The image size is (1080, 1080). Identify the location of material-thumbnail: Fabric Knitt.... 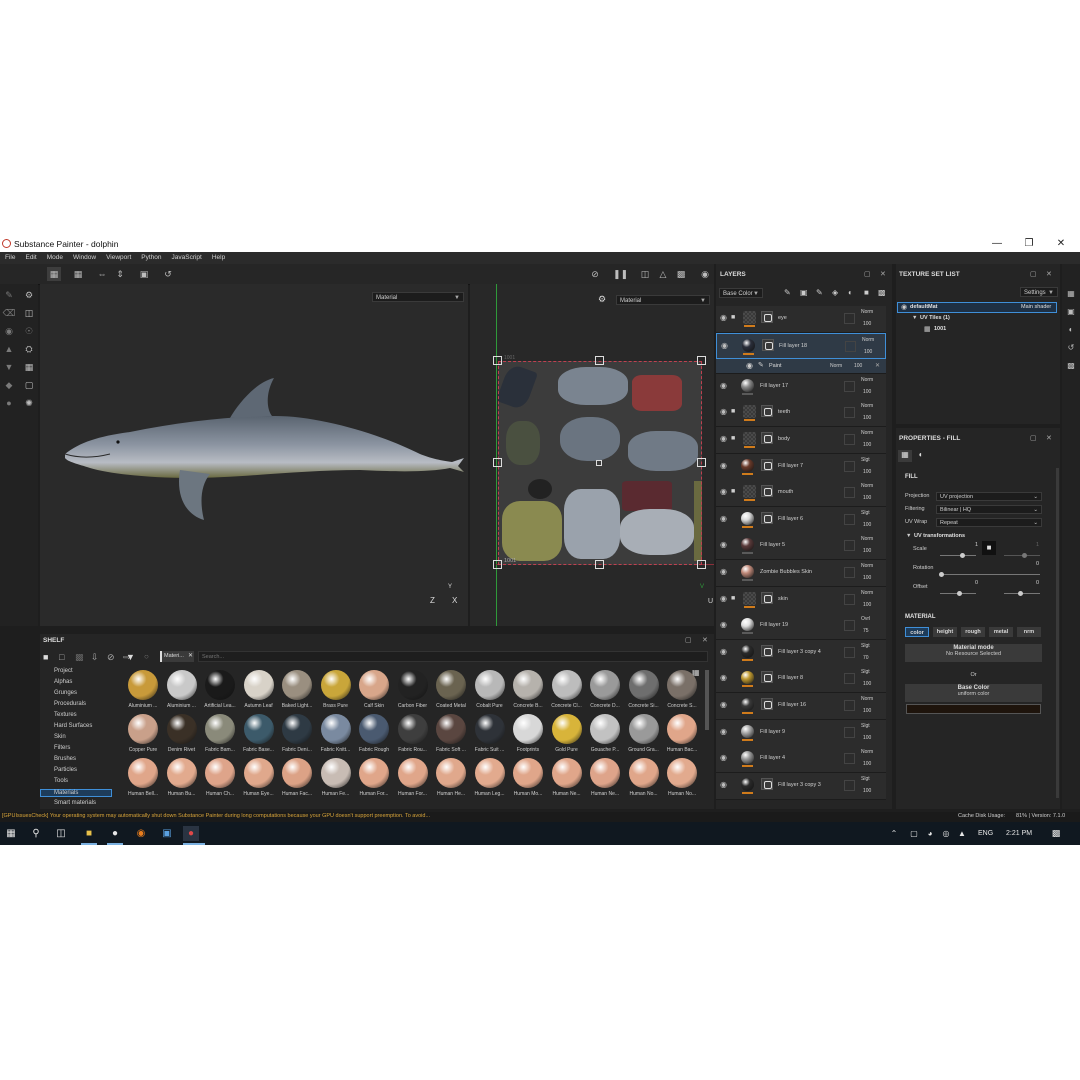
(336, 736).